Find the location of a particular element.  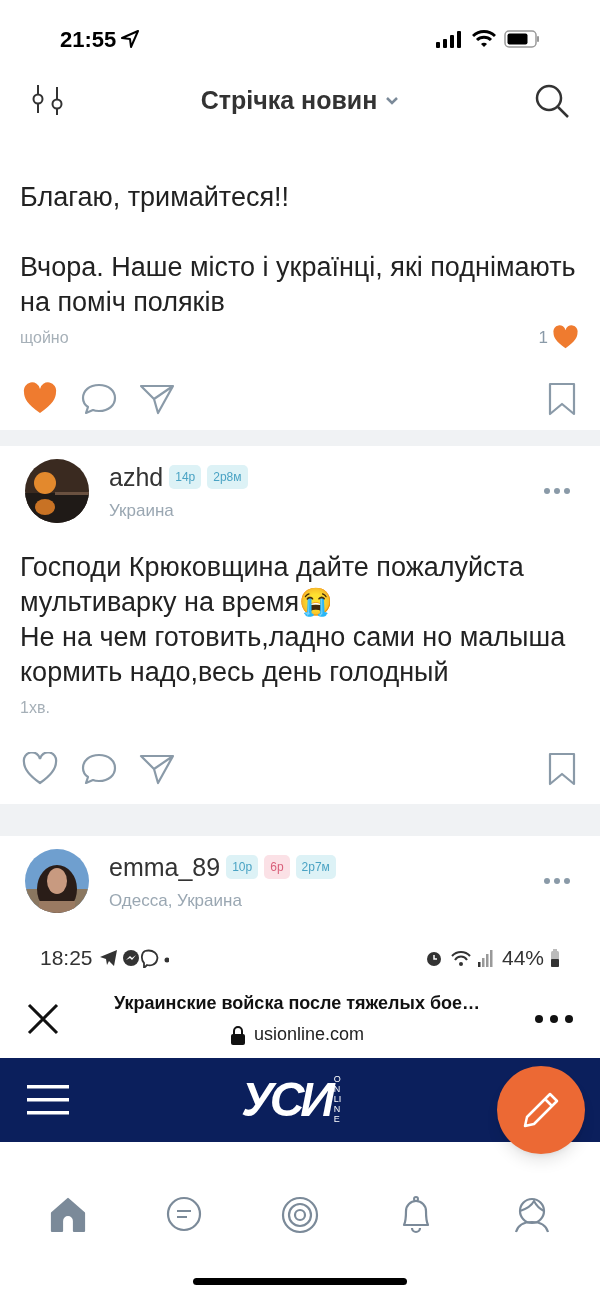

age-badge: 6р is located at coordinates (277, 867).